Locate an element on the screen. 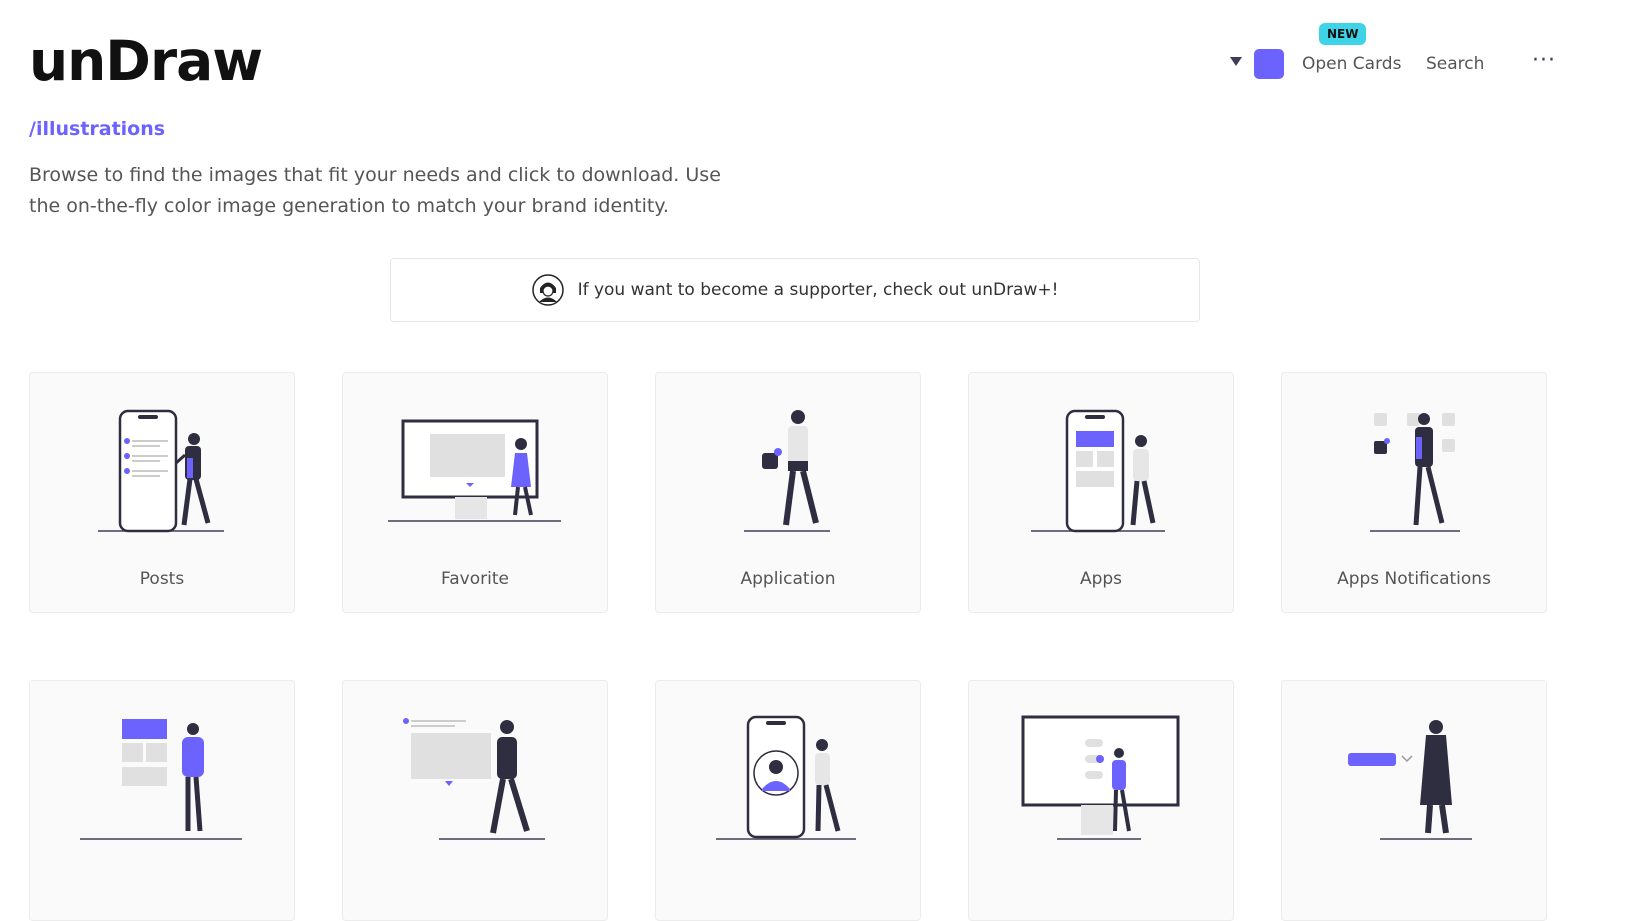  phone-profile-illustration is located at coordinates (786, 777).